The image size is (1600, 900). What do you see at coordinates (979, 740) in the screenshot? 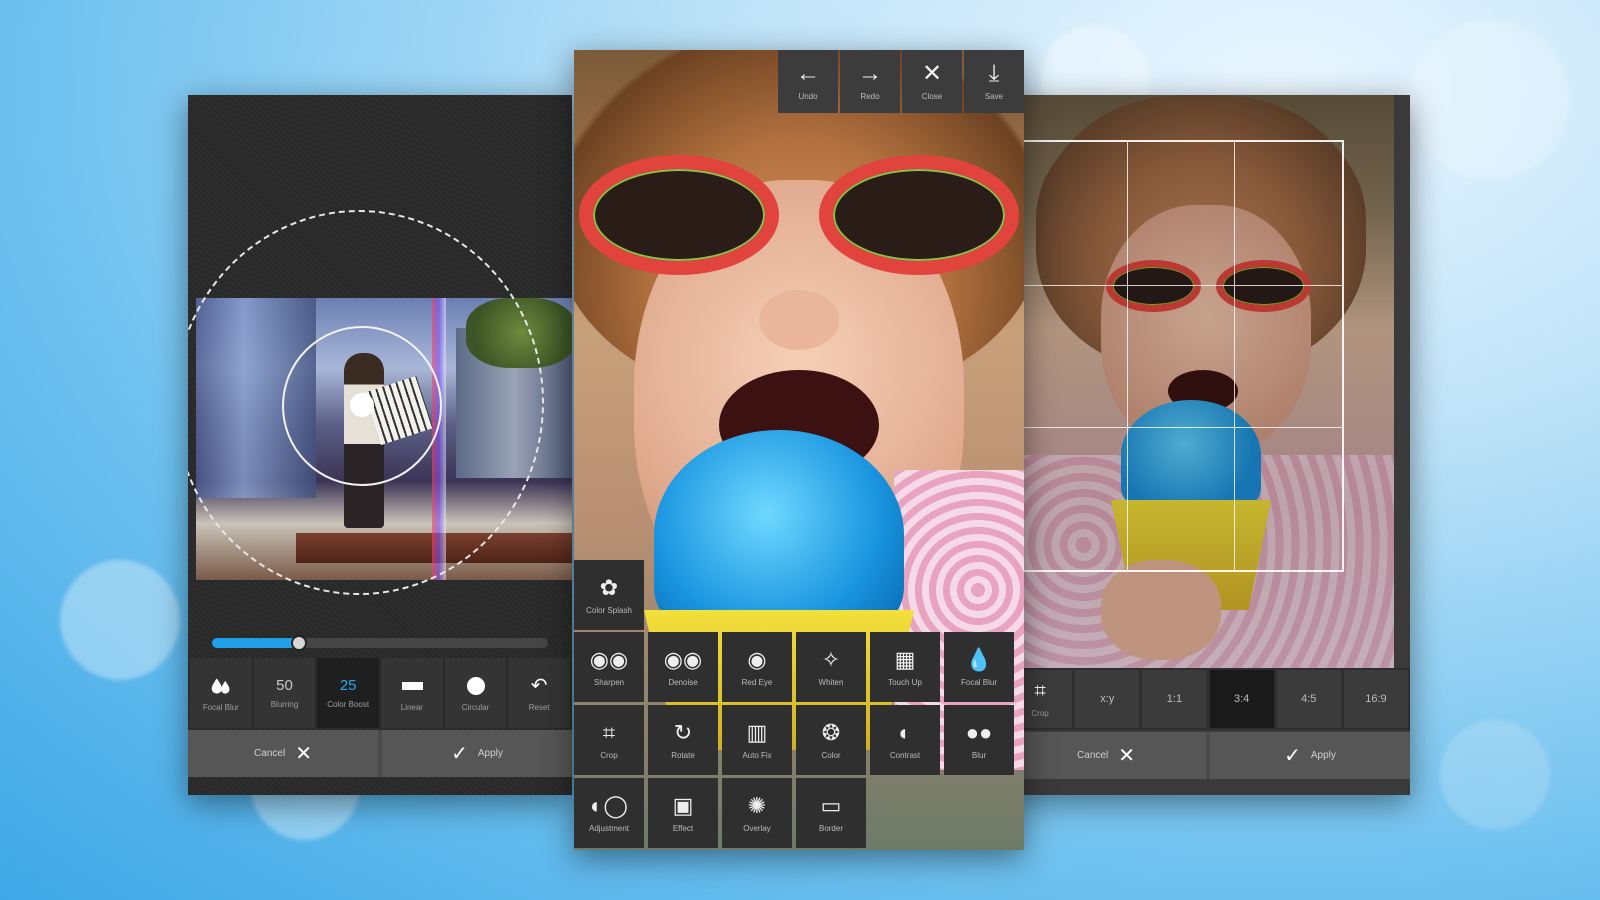
I see `blur-tool: ●● Blur` at bounding box center [979, 740].